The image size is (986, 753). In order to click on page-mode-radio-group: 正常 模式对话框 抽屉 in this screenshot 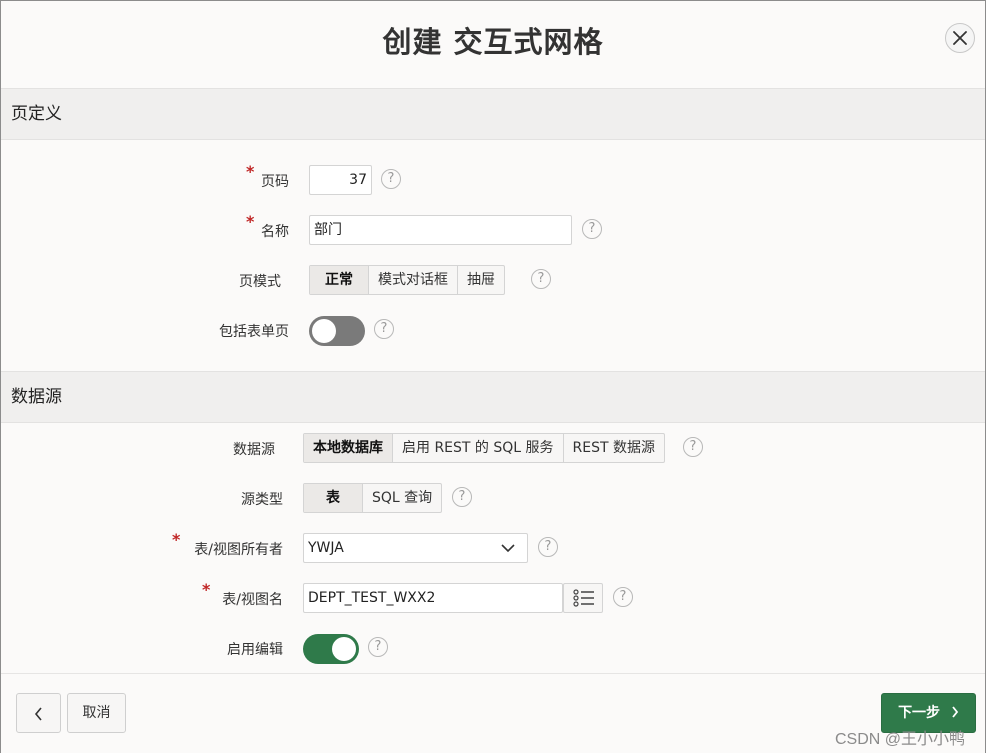, I will do `click(407, 280)`.